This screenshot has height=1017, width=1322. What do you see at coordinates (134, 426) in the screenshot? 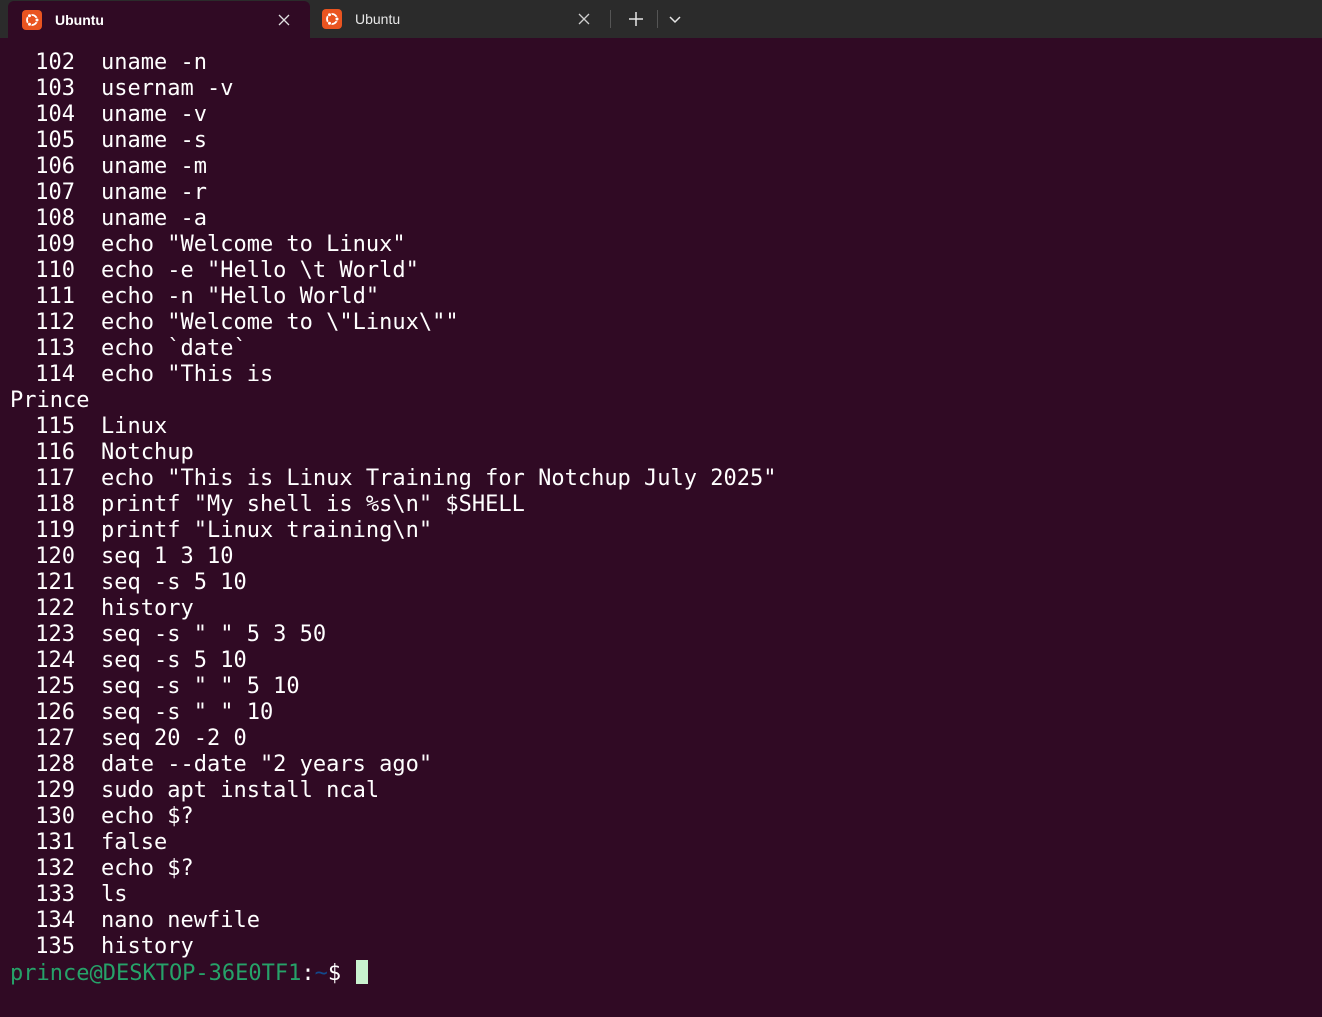
I see `history-command: Linux` at bounding box center [134, 426].